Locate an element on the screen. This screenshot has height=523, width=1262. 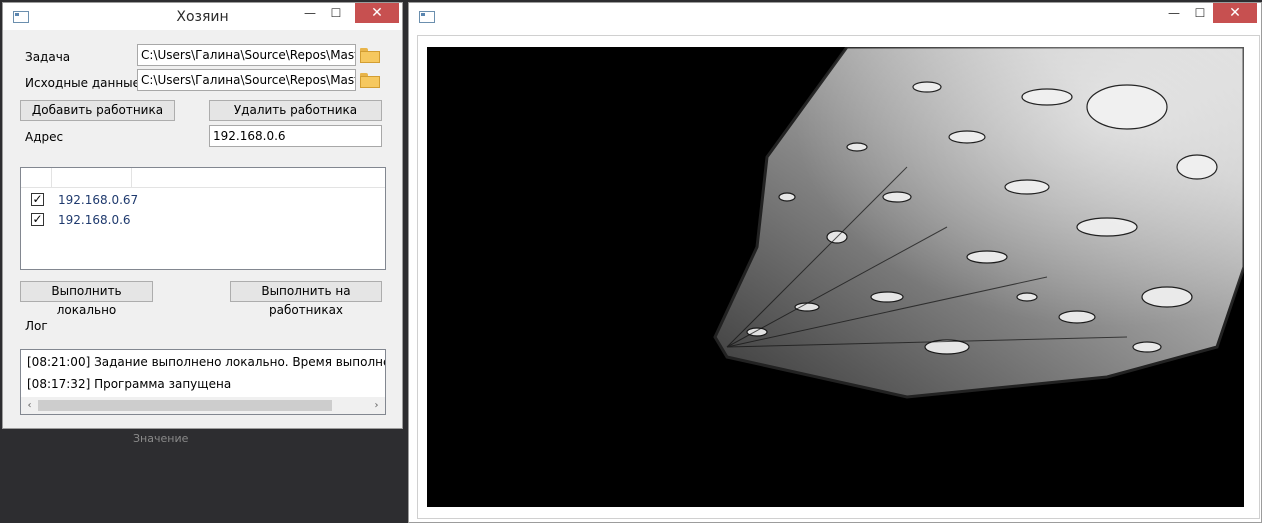
address-label: Адрес is located at coordinates (44, 137).